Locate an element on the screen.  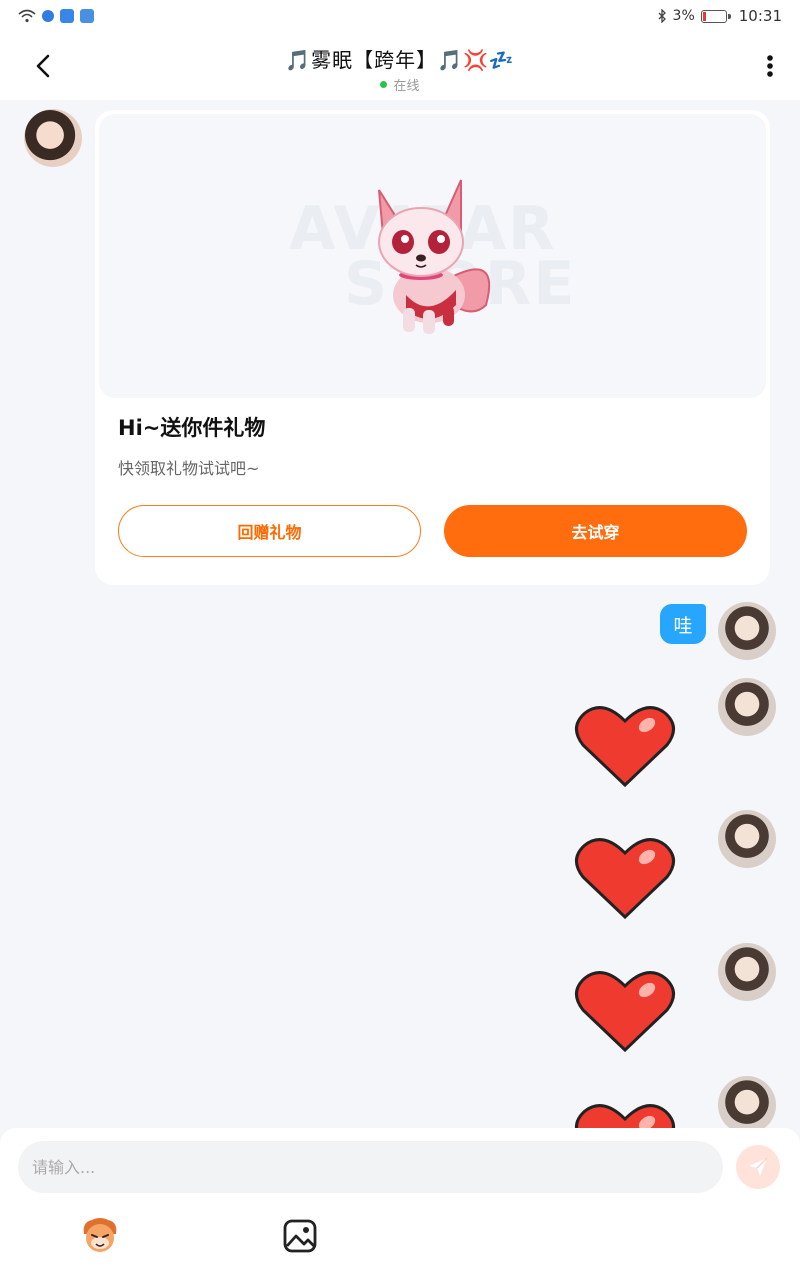
try-on-button: 去试穿 is located at coordinates (595, 531).